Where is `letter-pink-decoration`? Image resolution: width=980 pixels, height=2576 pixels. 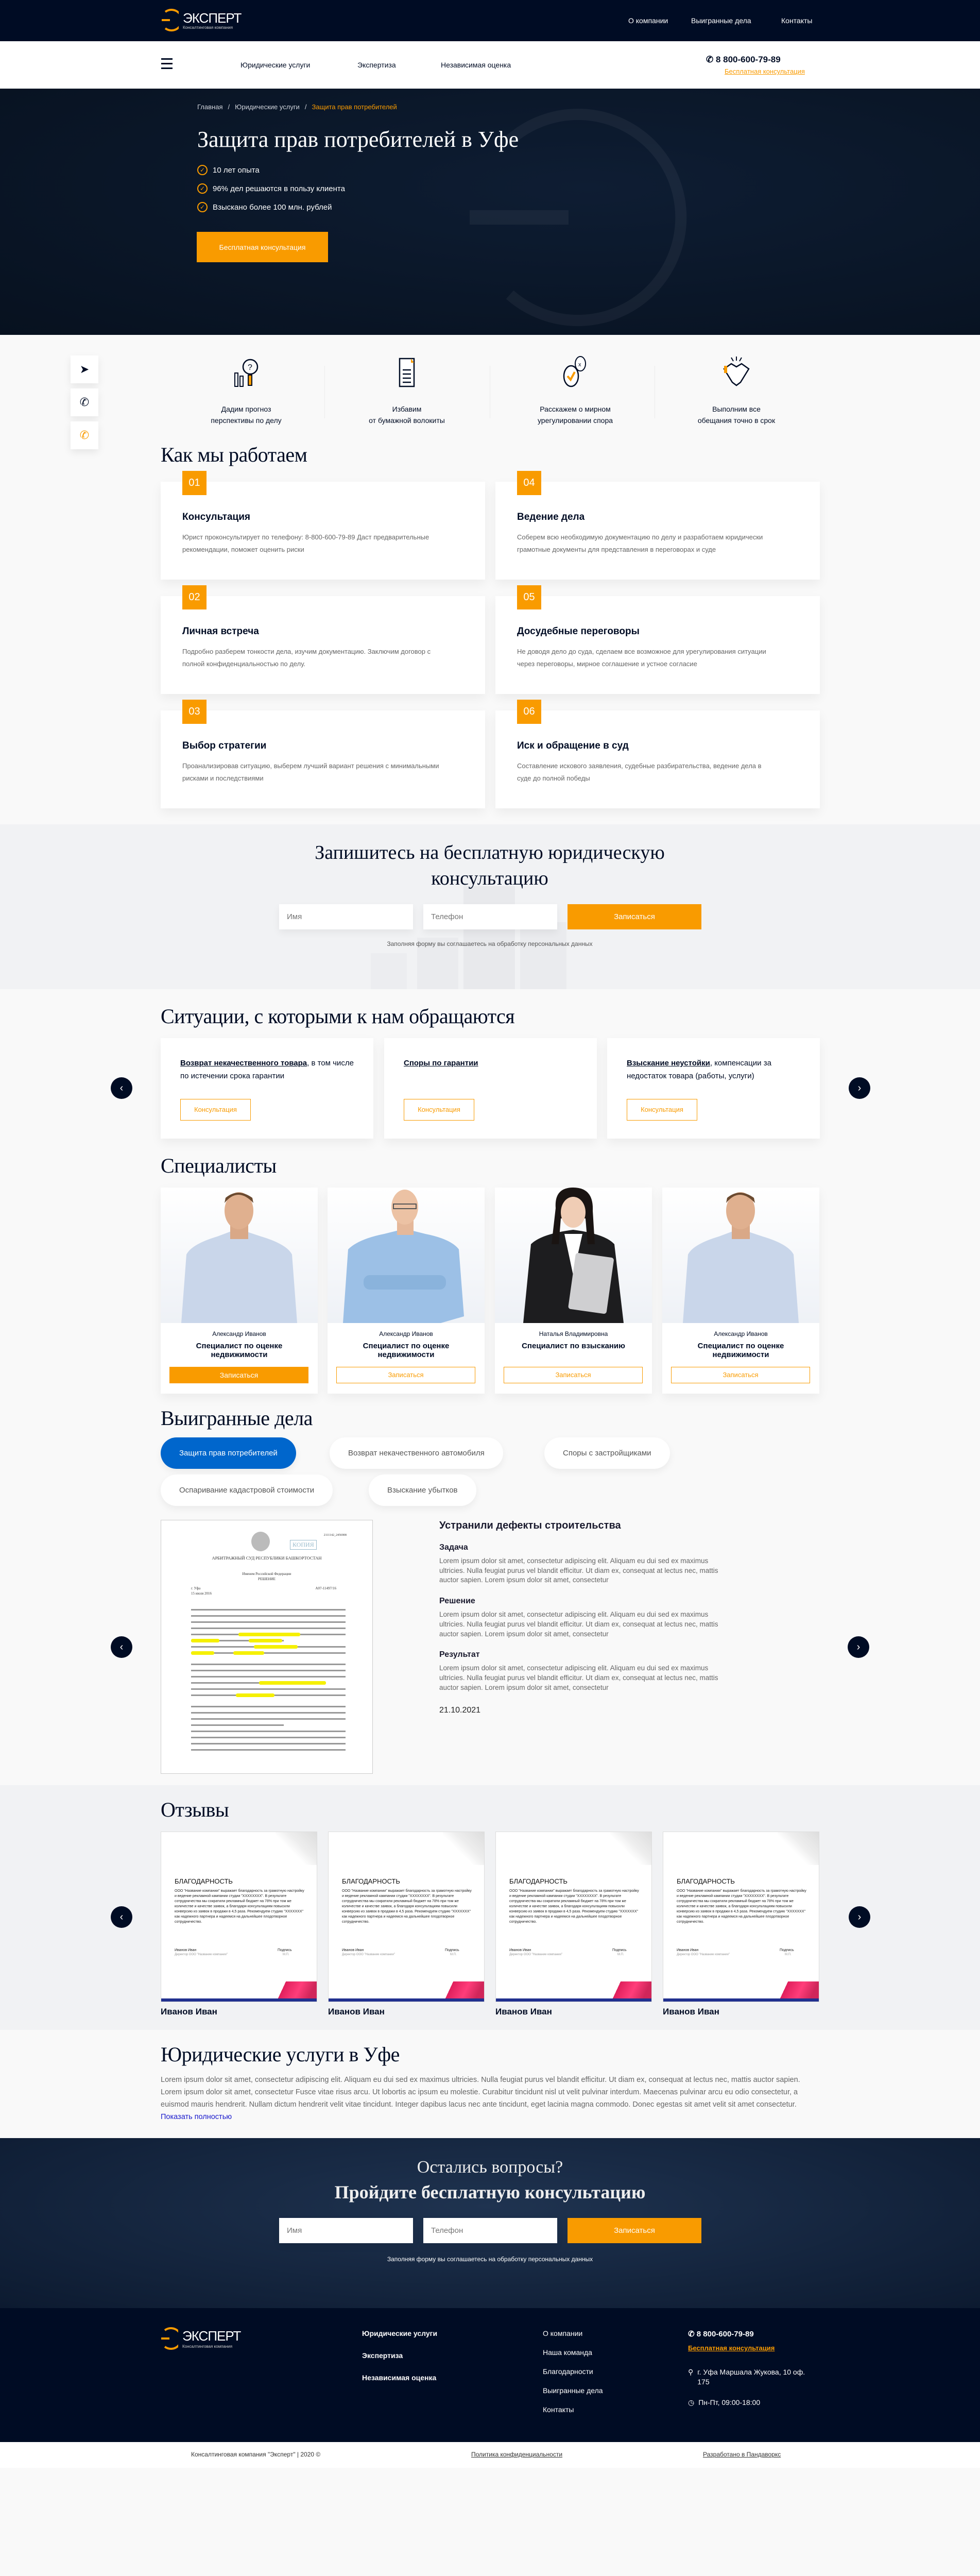
letter-pink-decoration is located at coordinates (627, 1989).